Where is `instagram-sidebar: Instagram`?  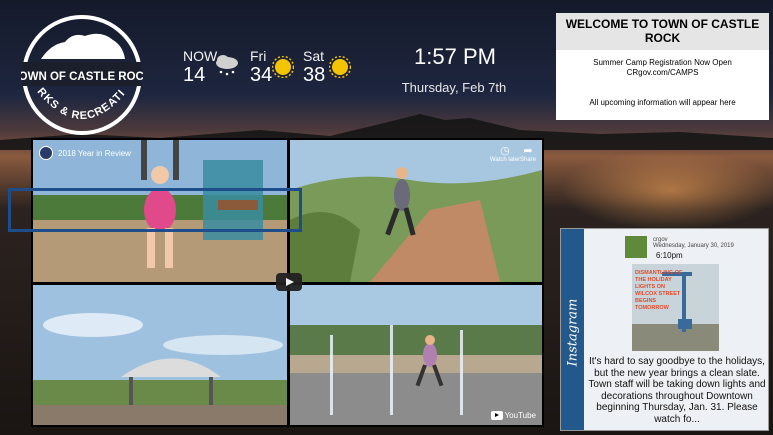
instagram-sidebar: Instagram is located at coordinates (572, 329).